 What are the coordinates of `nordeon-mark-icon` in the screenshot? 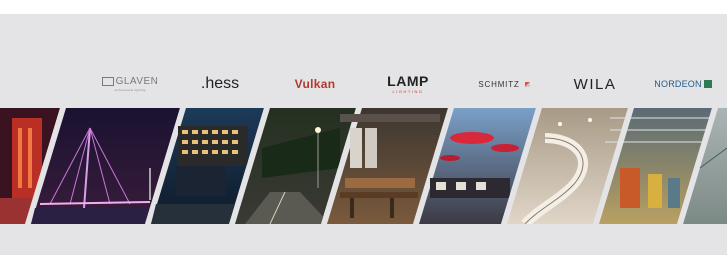 It's located at (707, 84).